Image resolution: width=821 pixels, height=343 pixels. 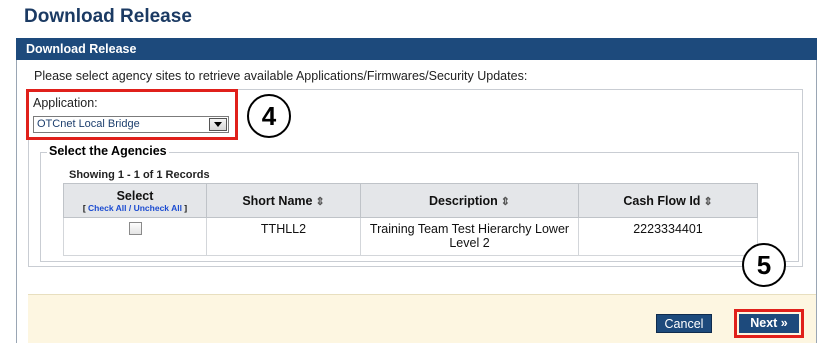 I want to click on column-header-short-name: Short Name ⇕, so click(x=283, y=200).